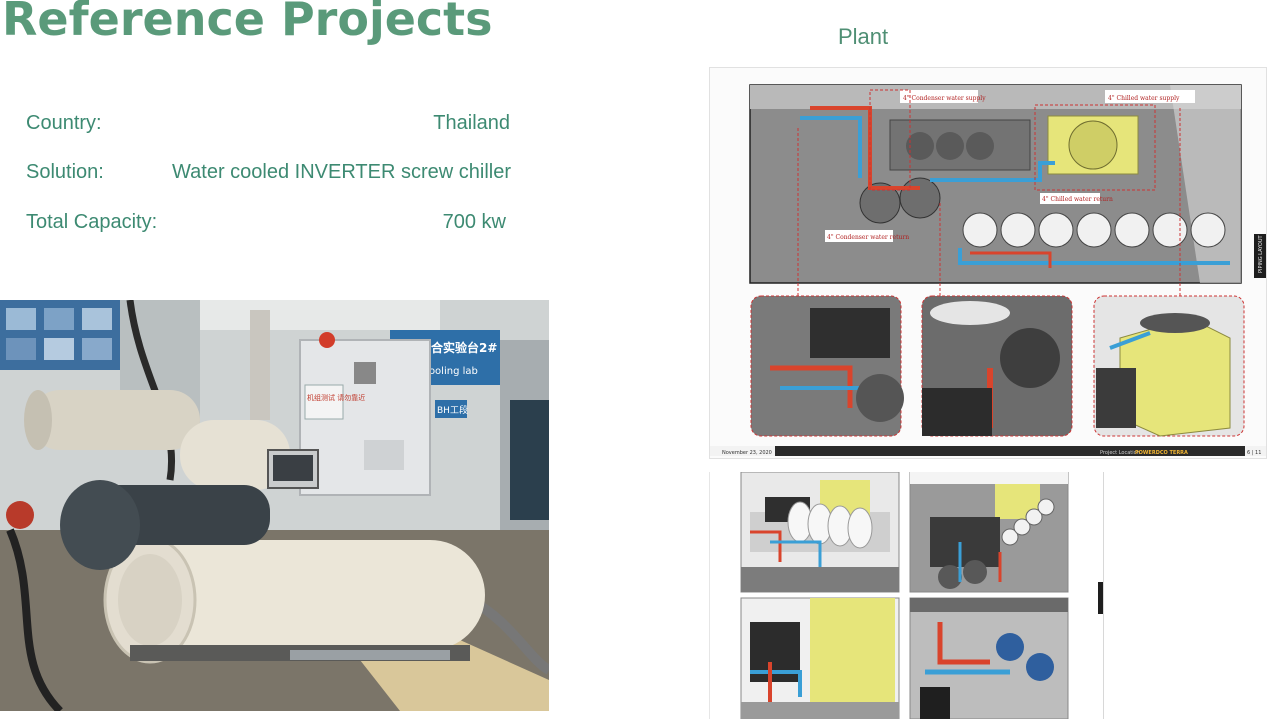 Image resolution: width=1280 pixels, height=723 pixels. What do you see at coordinates (341, 172) in the screenshot?
I see `solution-value: Water cooled INVERTER screw chiller` at bounding box center [341, 172].